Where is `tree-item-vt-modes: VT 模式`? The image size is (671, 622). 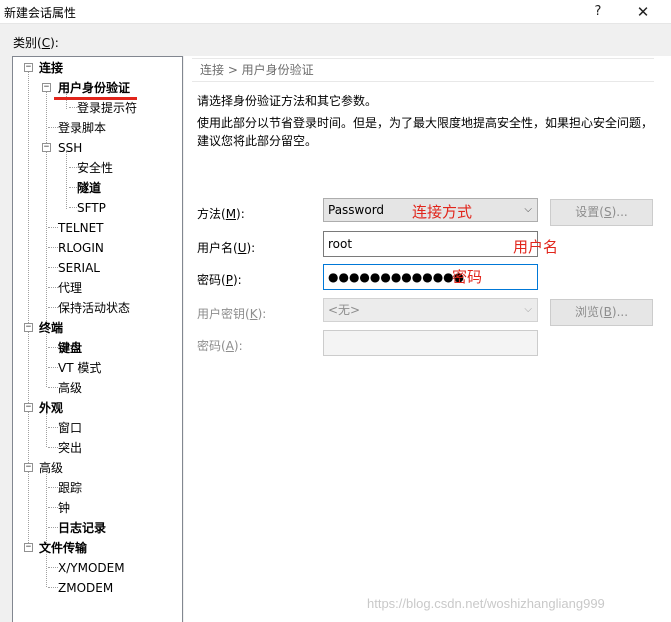 tree-item-vt-modes: VT 模式 is located at coordinates (79, 368).